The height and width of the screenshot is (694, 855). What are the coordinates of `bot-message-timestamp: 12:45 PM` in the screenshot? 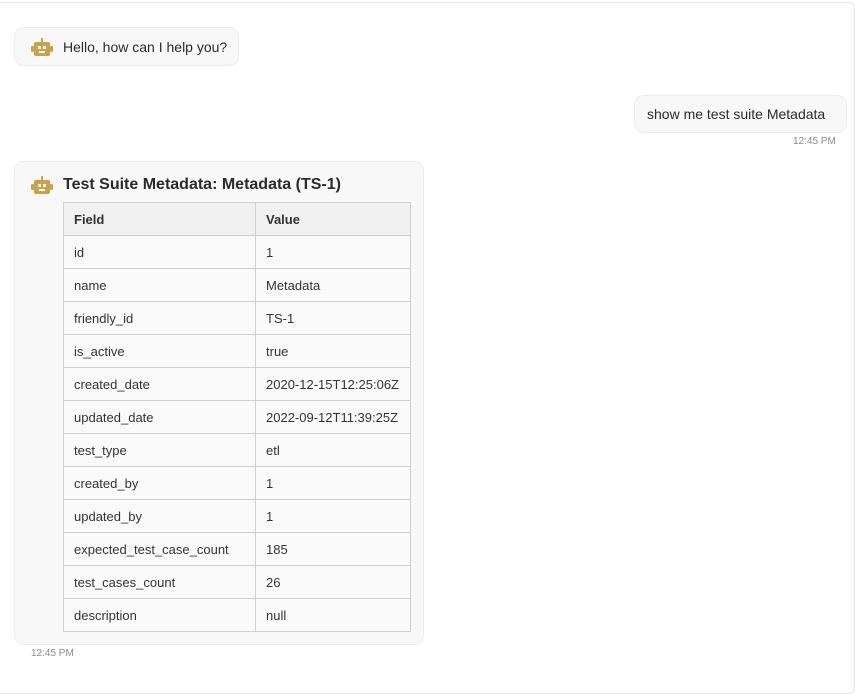 It's located at (52, 653).